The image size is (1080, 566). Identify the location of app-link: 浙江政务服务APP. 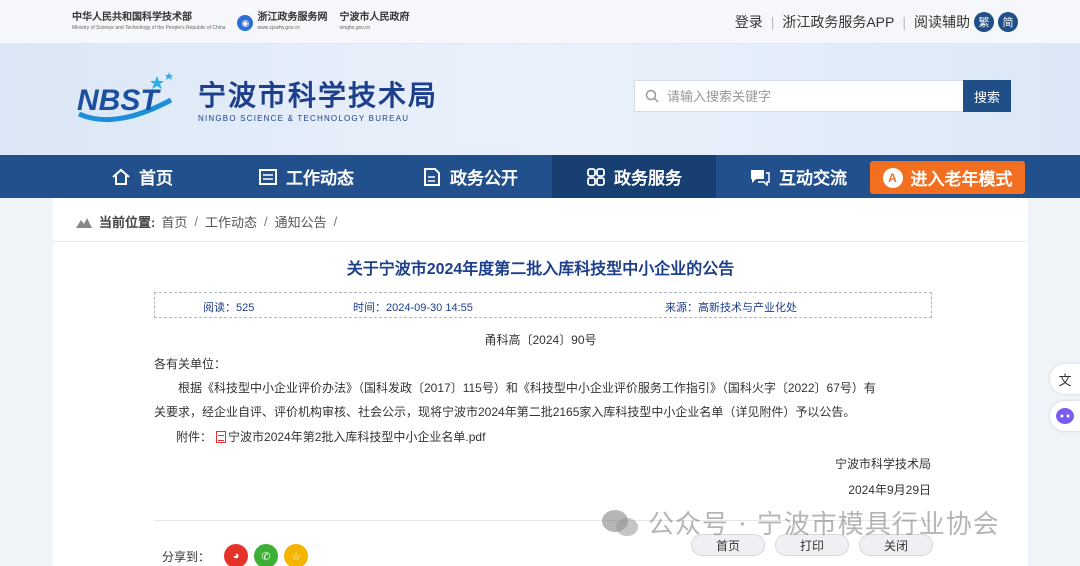
(838, 22).